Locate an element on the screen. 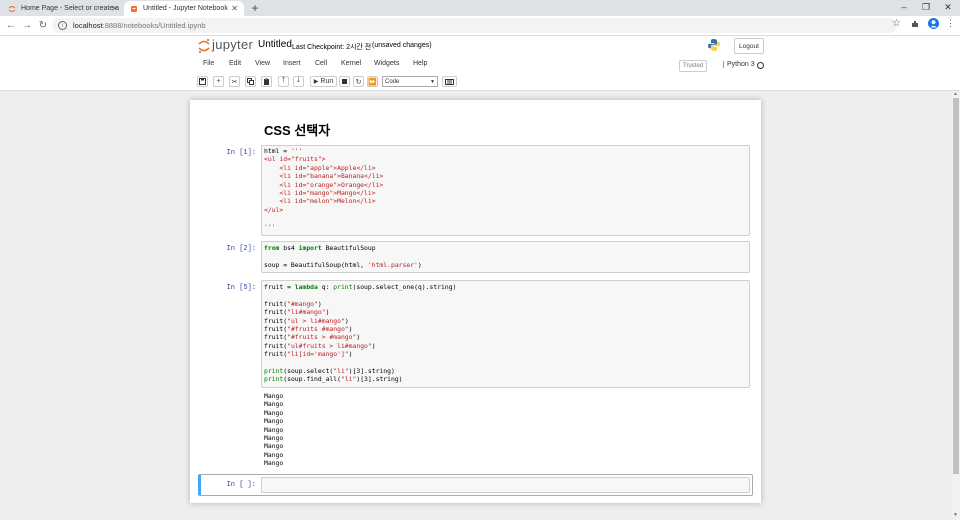  markdown-heading: CSS 선택자 is located at coordinates (297, 129).